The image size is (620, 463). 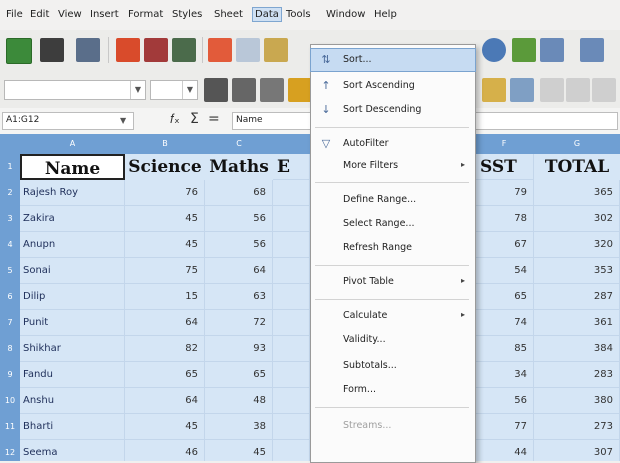 I want to click on row-header: 4, so click(x=10, y=245).